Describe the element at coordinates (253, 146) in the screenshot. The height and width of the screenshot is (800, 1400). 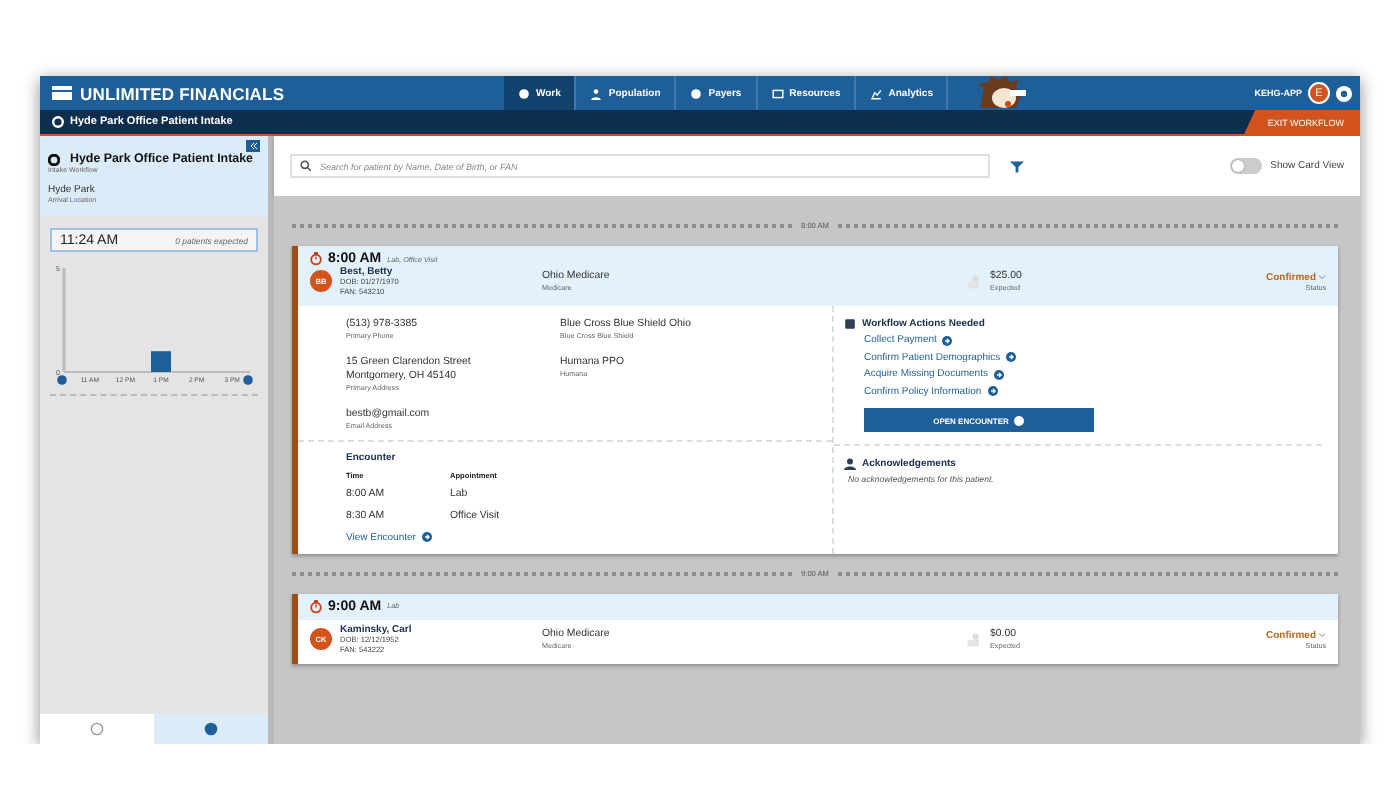
I see `collapse-icon` at that location.